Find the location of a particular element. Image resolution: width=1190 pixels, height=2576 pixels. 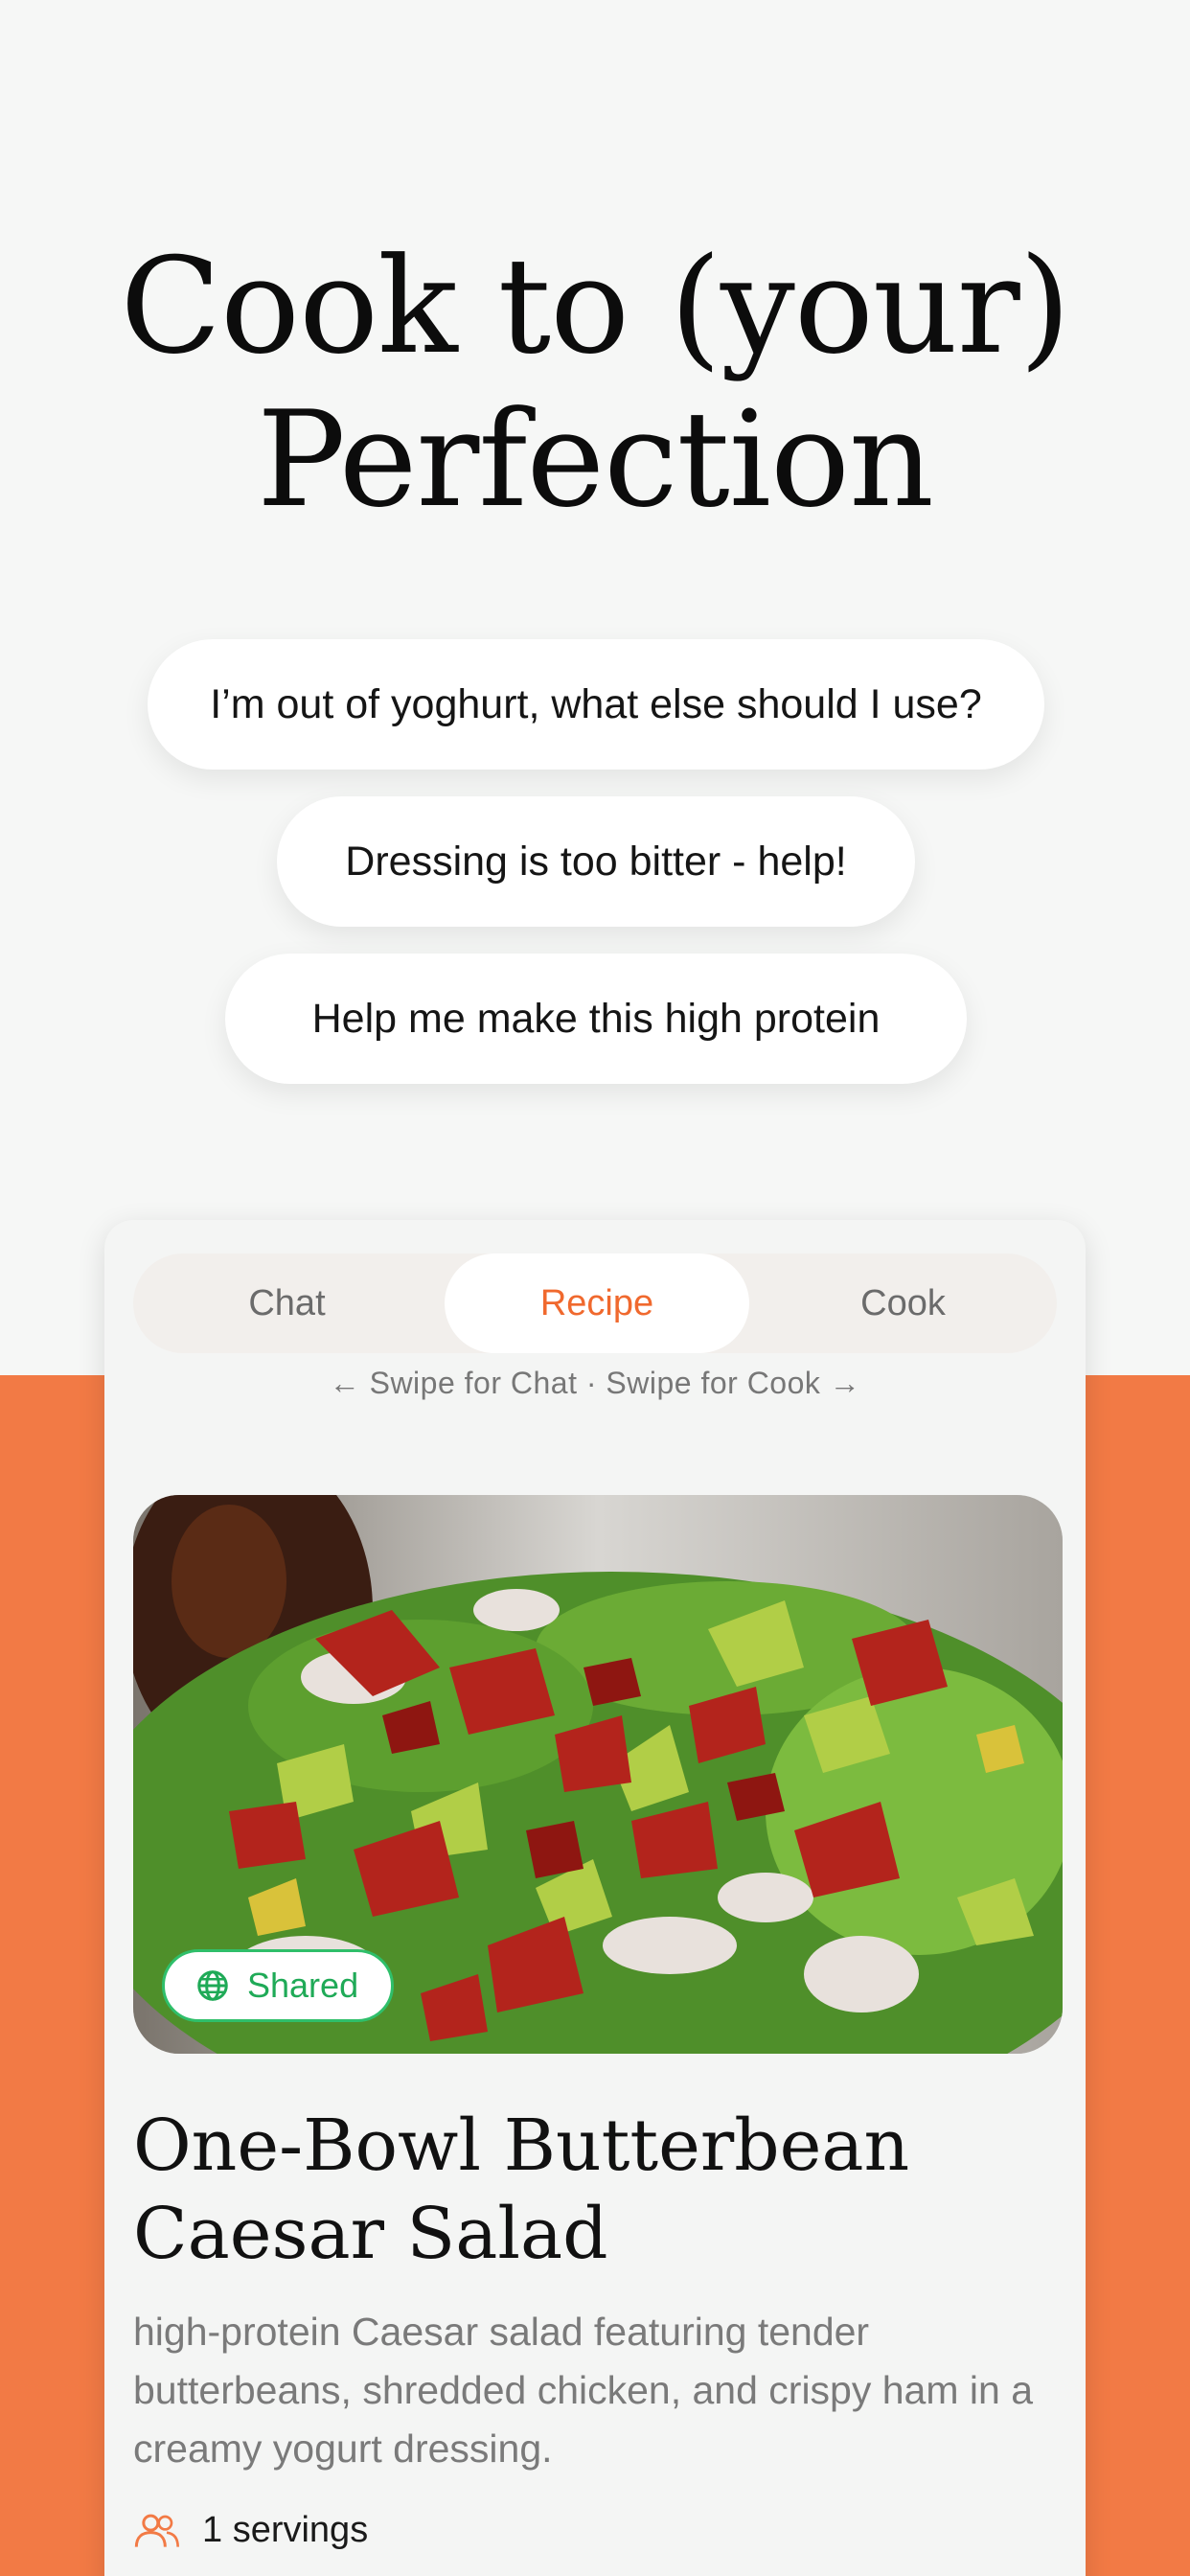

swipe-hint: ← Swipe for Chat · Swipe for Cook → is located at coordinates (595, 1383).